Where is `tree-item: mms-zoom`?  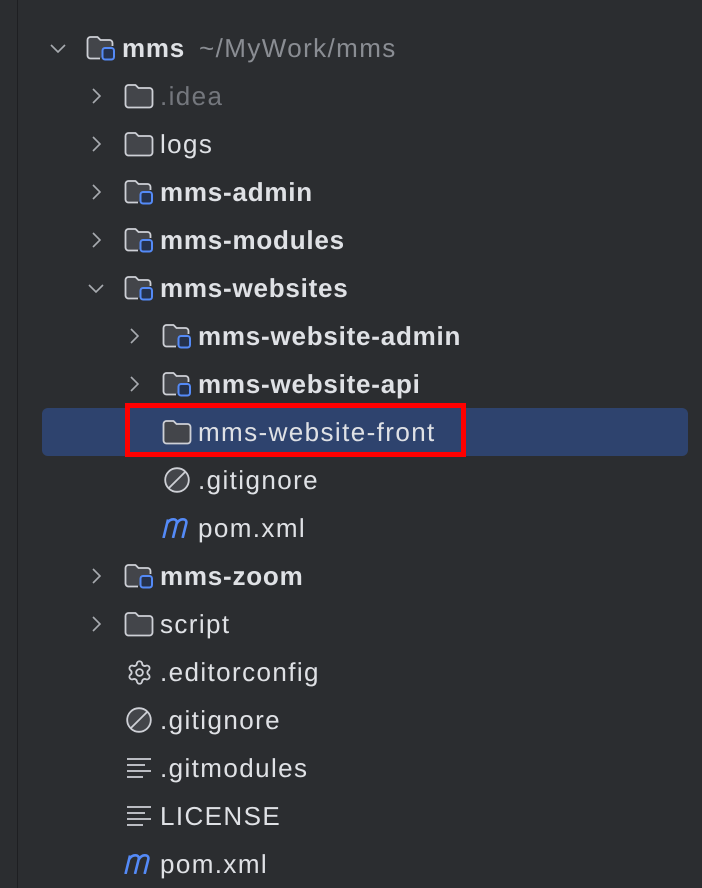 tree-item: mms-zoom is located at coordinates (365, 576).